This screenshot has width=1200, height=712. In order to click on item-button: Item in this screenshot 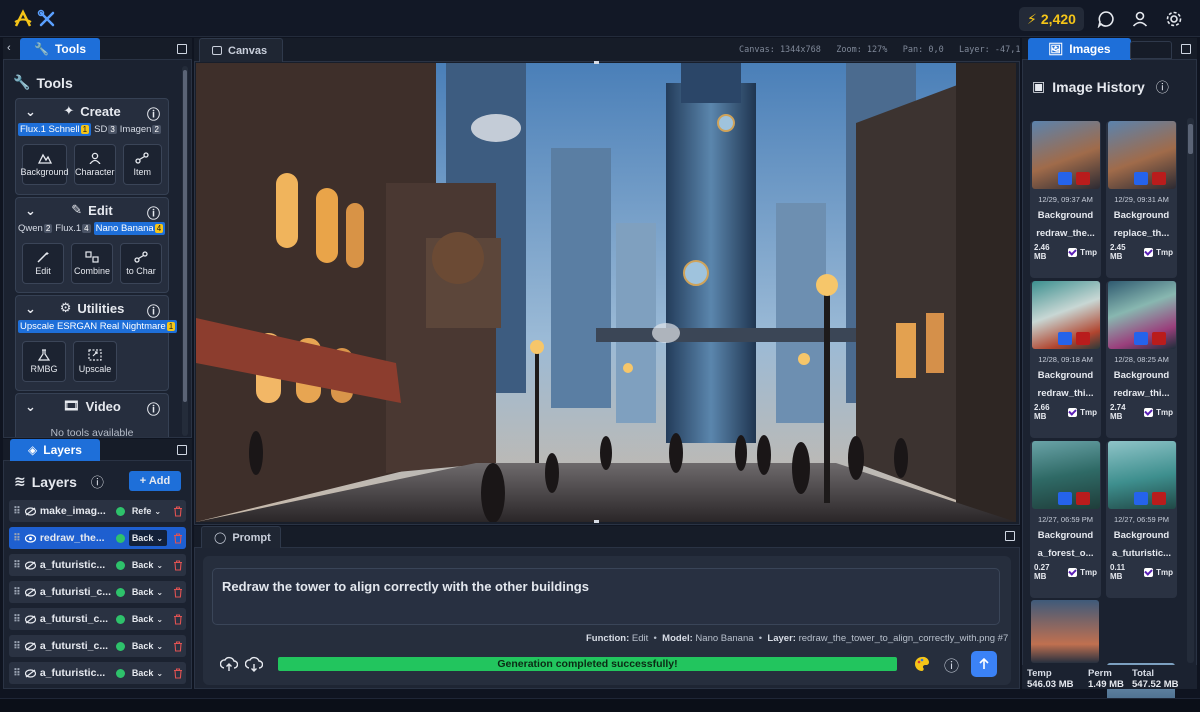, I will do `click(142, 164)`.